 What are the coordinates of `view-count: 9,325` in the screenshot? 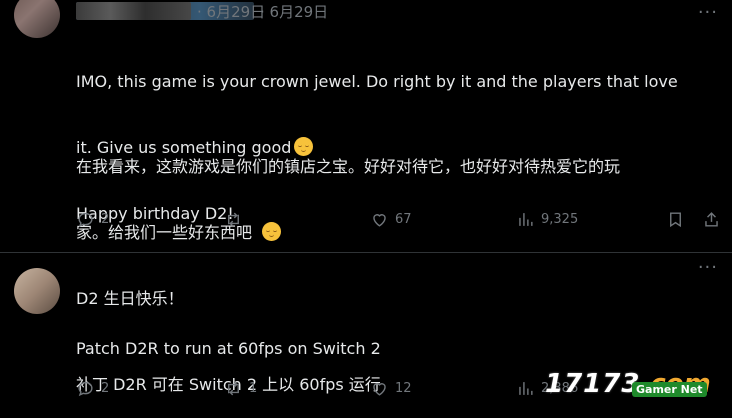 It's located at (560, 219).